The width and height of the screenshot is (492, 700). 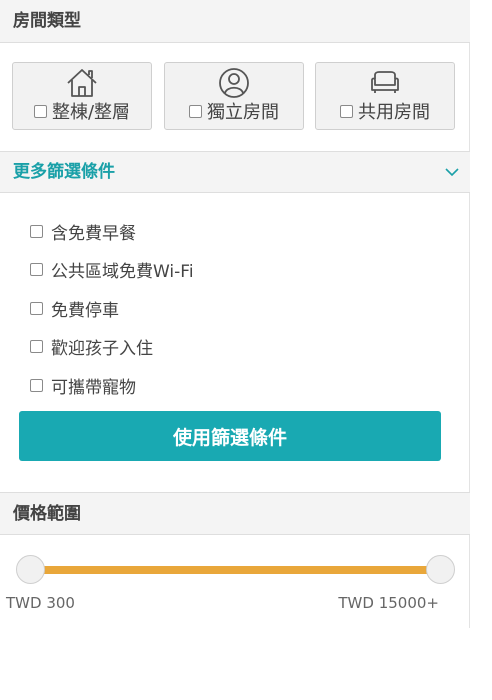 What do you see at coordinates (36, 308) in the screenshot?
I see `filter-free-parking-checkbox` at bounding box center [36, 308].